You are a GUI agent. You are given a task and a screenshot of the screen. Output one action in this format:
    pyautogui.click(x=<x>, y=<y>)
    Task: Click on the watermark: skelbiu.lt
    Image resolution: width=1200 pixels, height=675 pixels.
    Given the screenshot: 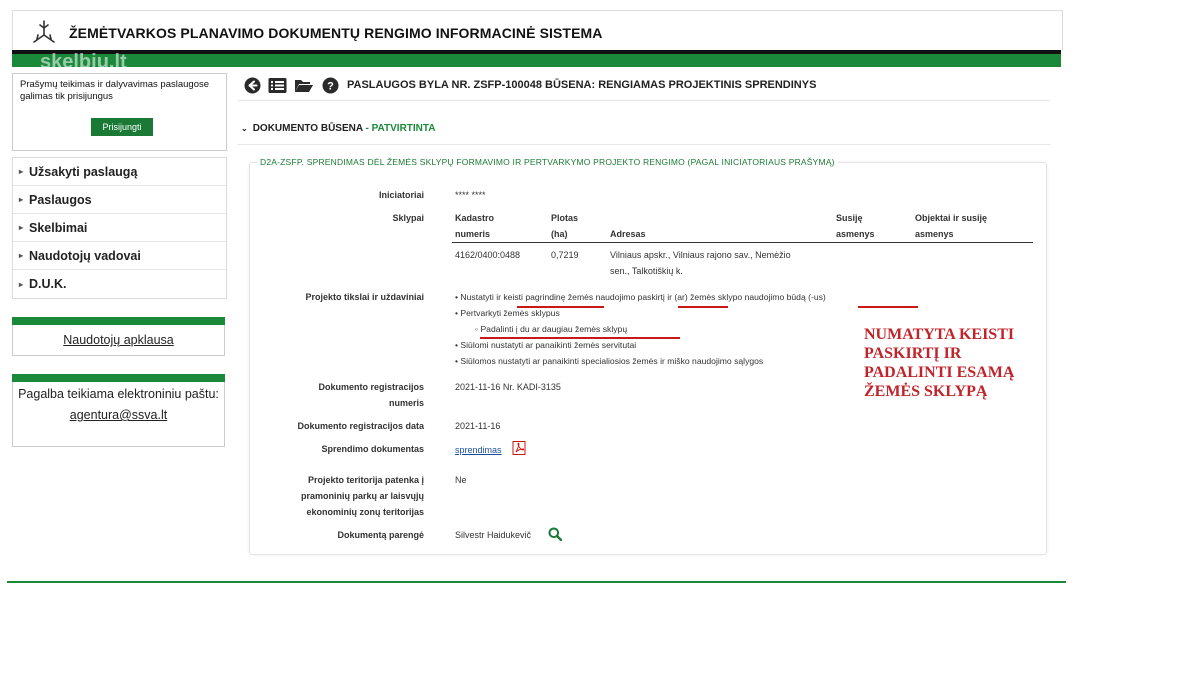 What is the action you would take?
    pyautogui.click(x=83, y=62)
    